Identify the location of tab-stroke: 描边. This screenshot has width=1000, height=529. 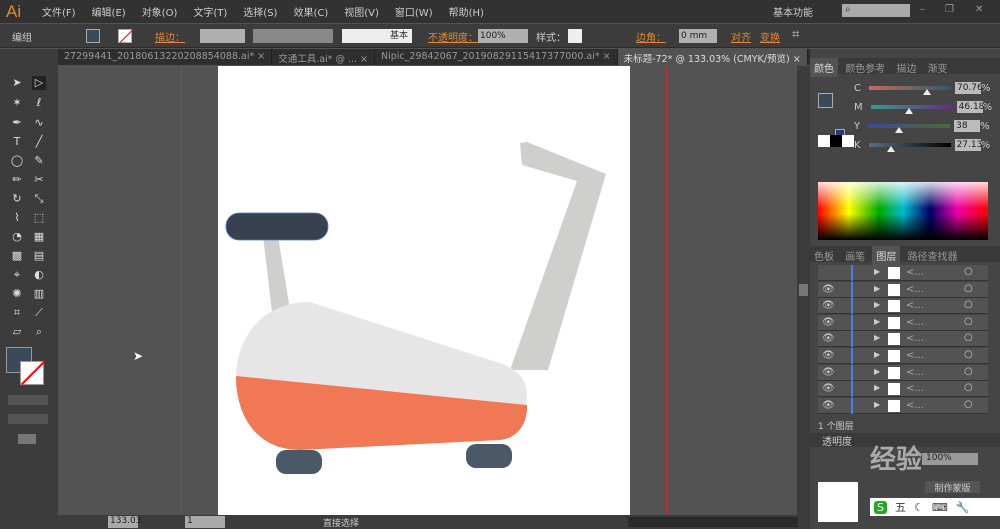
(906, 67).